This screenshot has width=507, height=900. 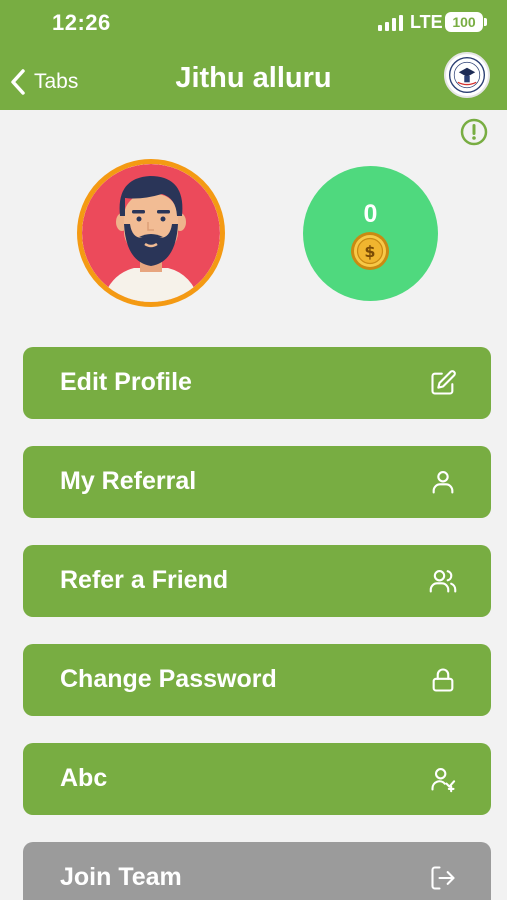 I want to click on avatar, so click(x=151, y=233).